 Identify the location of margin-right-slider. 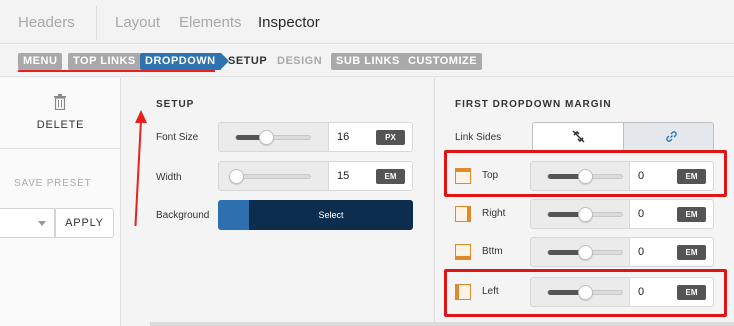
(580, 214).